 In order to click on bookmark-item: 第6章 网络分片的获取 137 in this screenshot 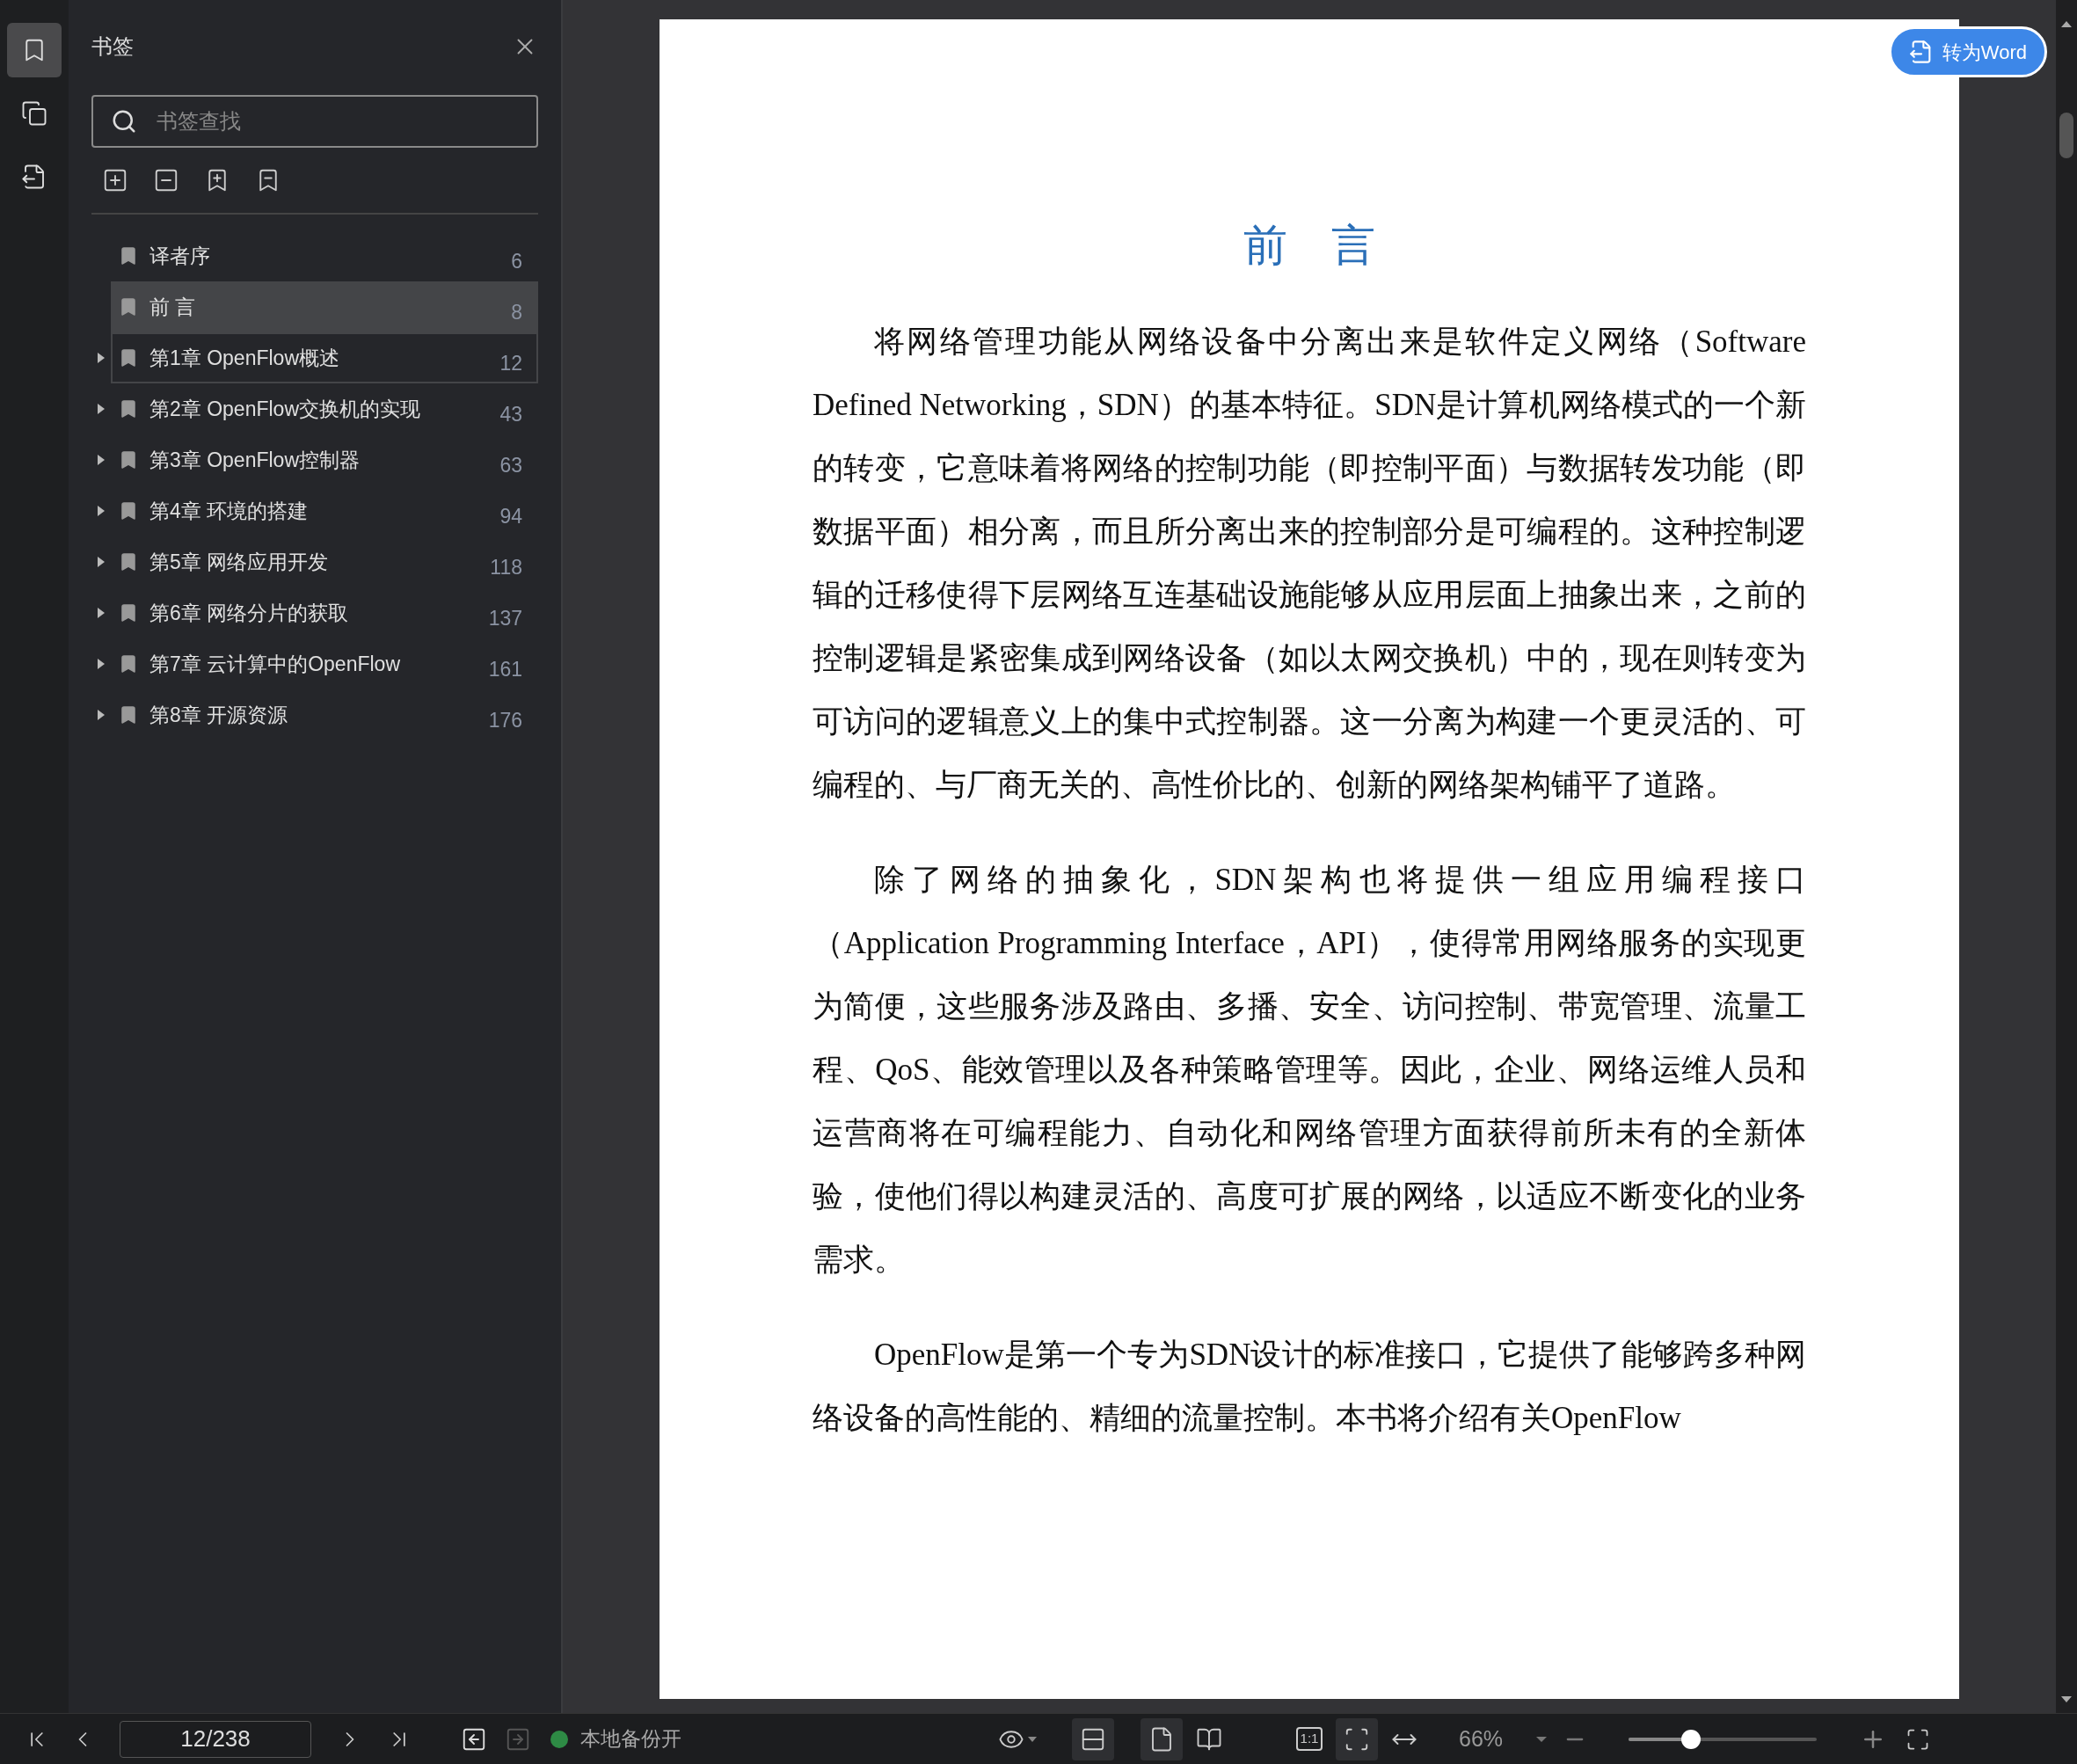, I will do `click(324, 612)`.